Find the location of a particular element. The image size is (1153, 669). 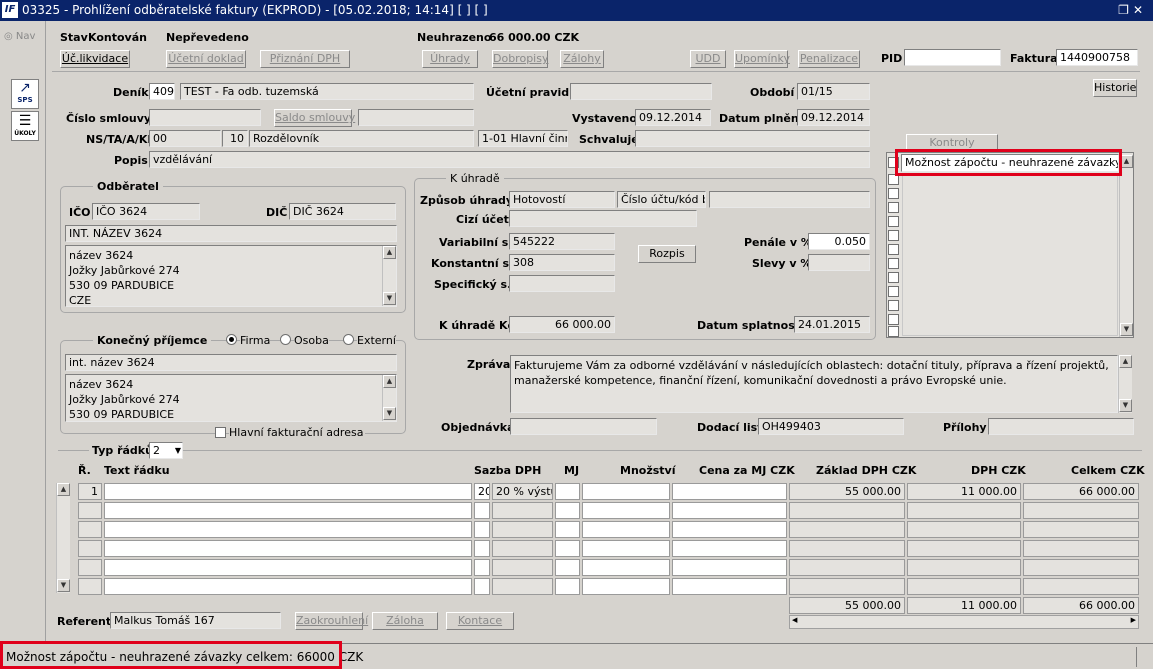

k-uhrade-field: 66 000.00 is located at coordinates (562, 324).